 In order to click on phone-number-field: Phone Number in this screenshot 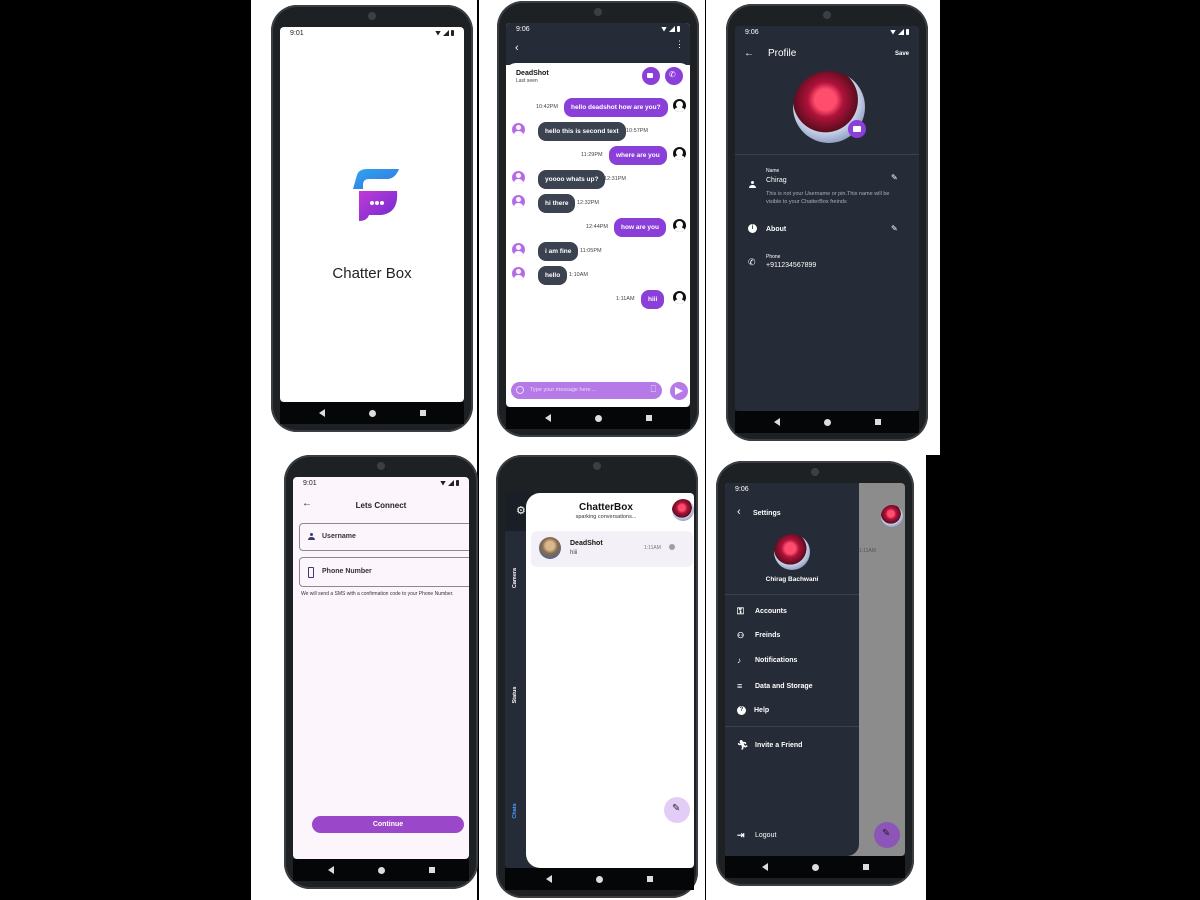, I will do `click(384, 572)`.